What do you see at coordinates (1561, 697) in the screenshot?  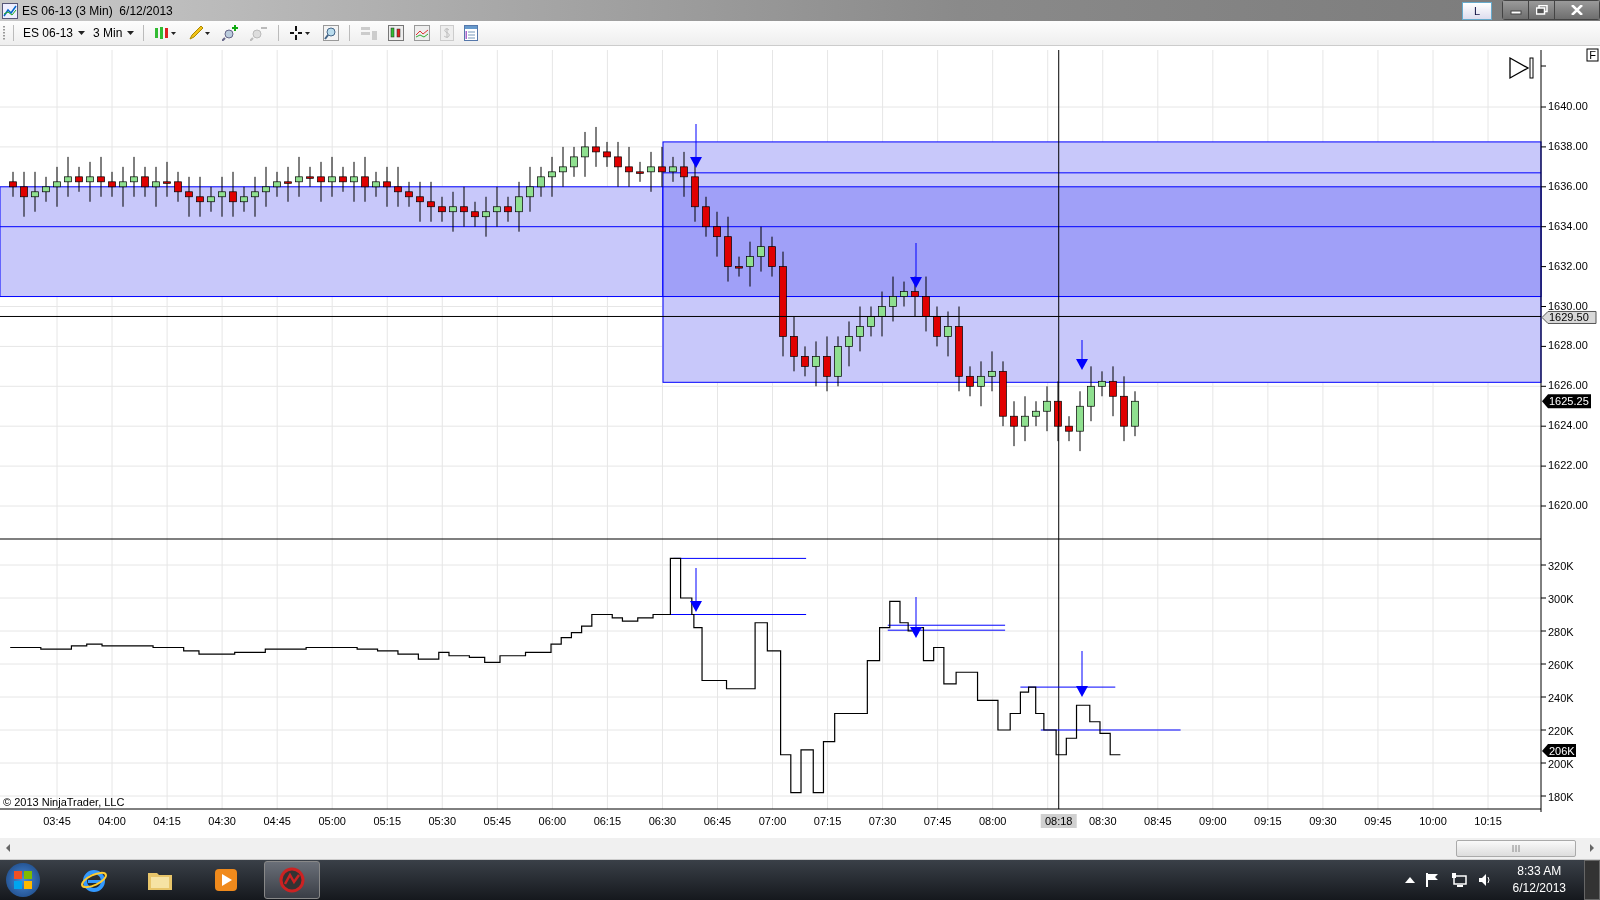 I see `axis-label: 240K` at bounding box center [1561, 697].